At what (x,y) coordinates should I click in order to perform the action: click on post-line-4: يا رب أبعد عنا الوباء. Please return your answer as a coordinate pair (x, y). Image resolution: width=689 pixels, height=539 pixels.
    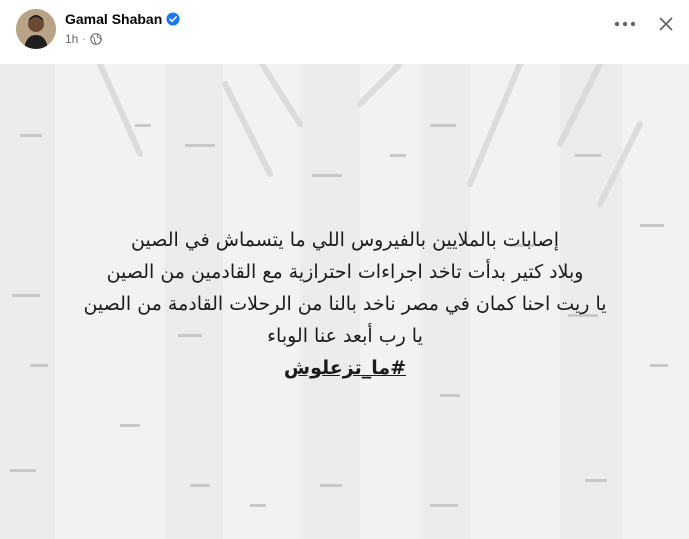
    Looking at the image, I should click on (345, 336).